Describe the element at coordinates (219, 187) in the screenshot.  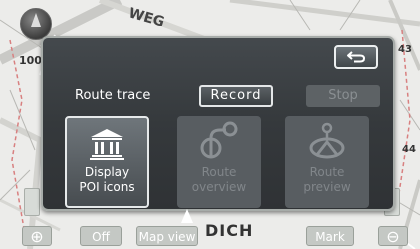
I see `tile-label-line2: overview` at that location.